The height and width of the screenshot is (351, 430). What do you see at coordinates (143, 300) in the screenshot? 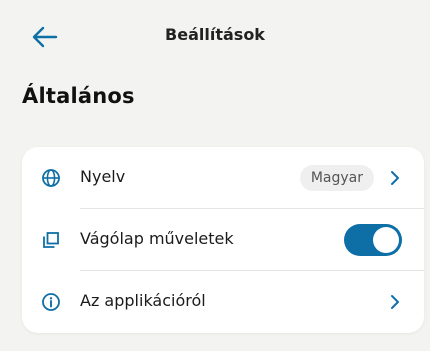
I see `settings-item-label: Az applikációról` at bounding box center [143, 300].